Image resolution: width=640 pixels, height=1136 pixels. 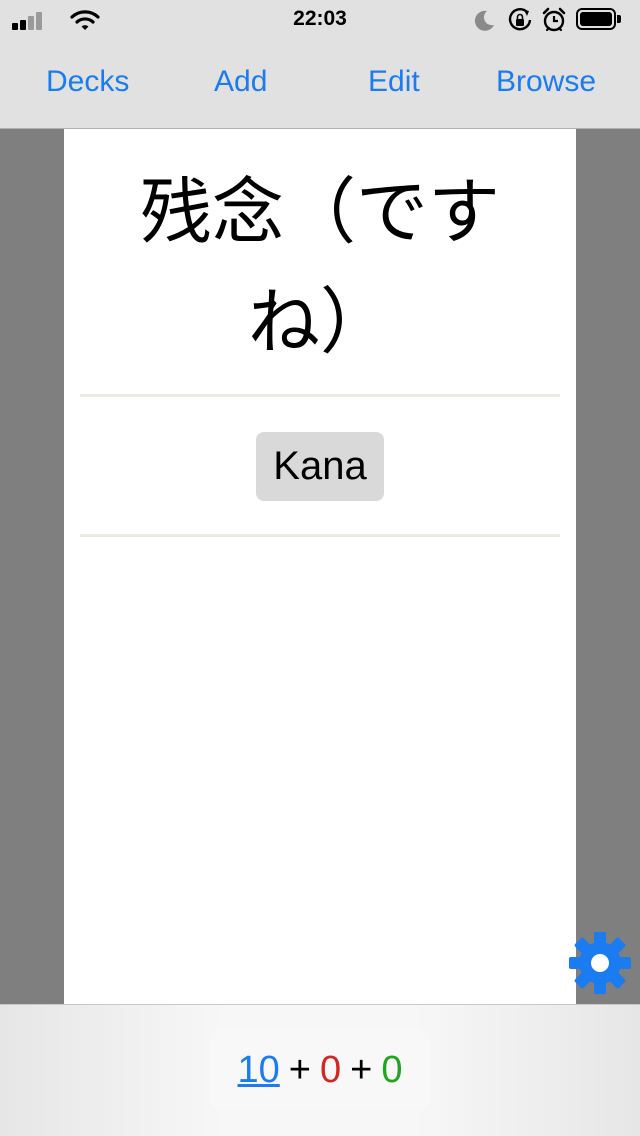 I want to click on due-counts: 10 + 0 + 0, so click(x=320, y=1070).